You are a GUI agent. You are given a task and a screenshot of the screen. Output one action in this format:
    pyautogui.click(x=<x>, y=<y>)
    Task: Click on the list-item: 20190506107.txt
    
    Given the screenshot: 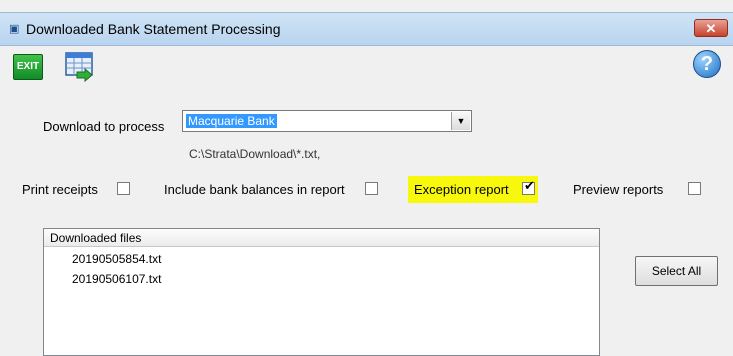 What is the action you would take?
    pyautogui.click(x=116, y=279)
    